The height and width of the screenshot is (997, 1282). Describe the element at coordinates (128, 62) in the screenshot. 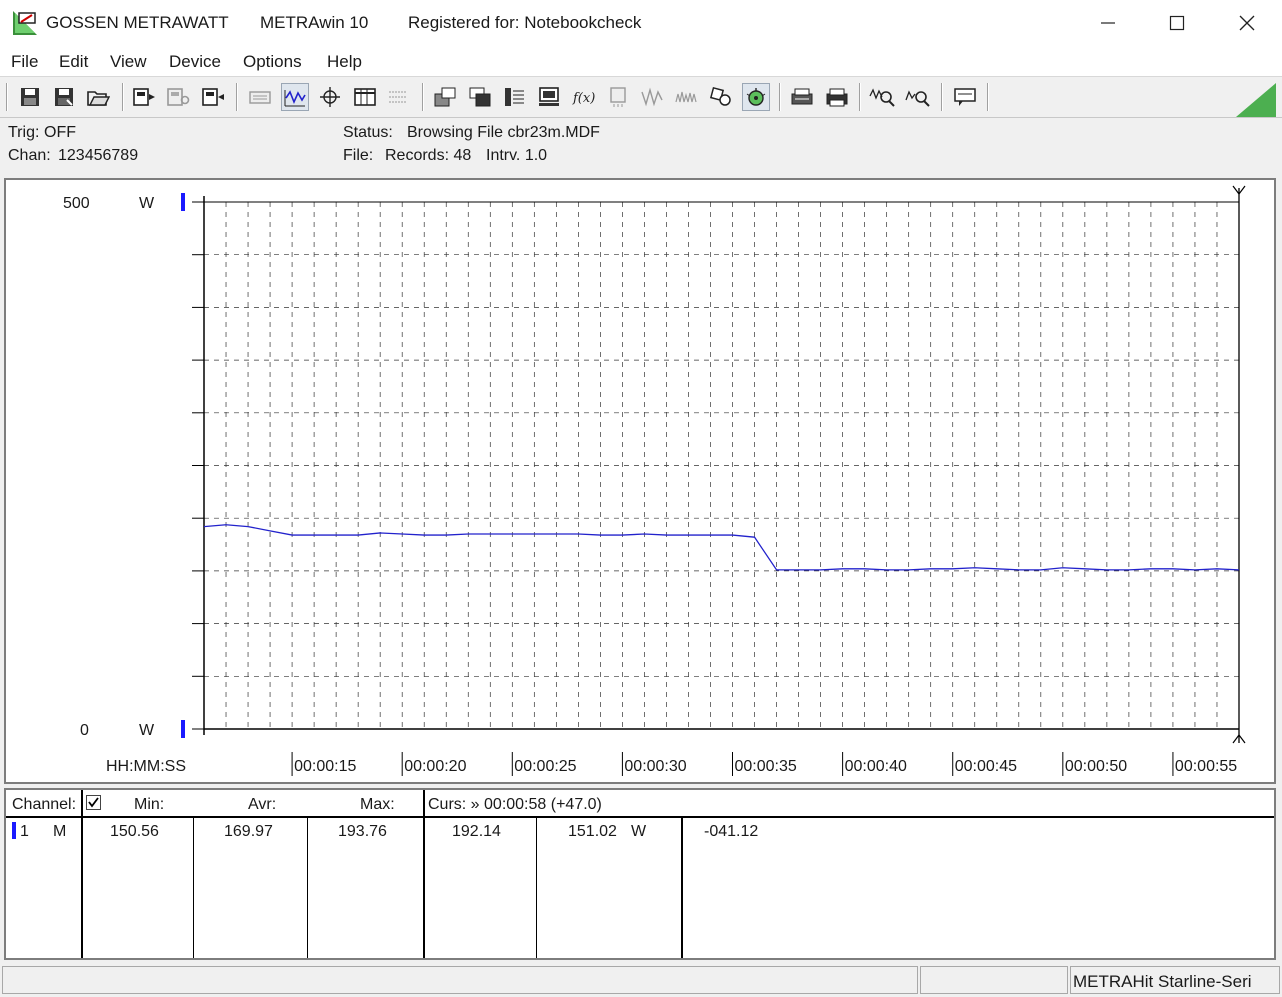

I see `menu-view: View` at that location.